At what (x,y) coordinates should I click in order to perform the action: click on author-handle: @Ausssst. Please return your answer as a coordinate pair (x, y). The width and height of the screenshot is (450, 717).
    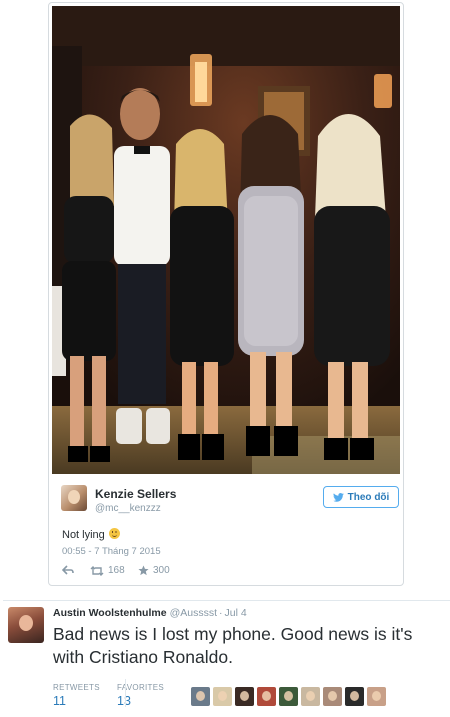
    Looking at the image, I should click on (193, 613).